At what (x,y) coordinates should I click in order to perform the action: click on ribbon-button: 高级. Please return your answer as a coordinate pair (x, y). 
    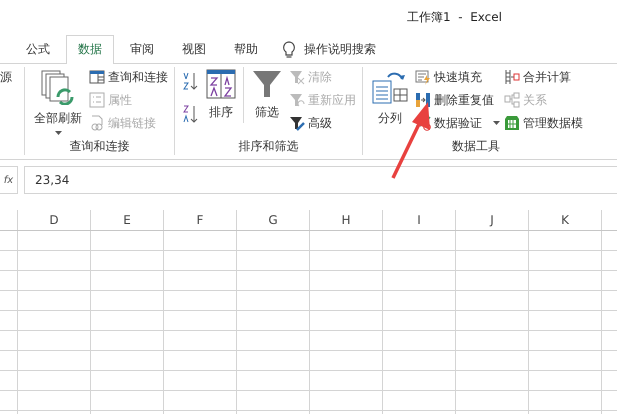
    Looking at the image, I should click on (322, 123).